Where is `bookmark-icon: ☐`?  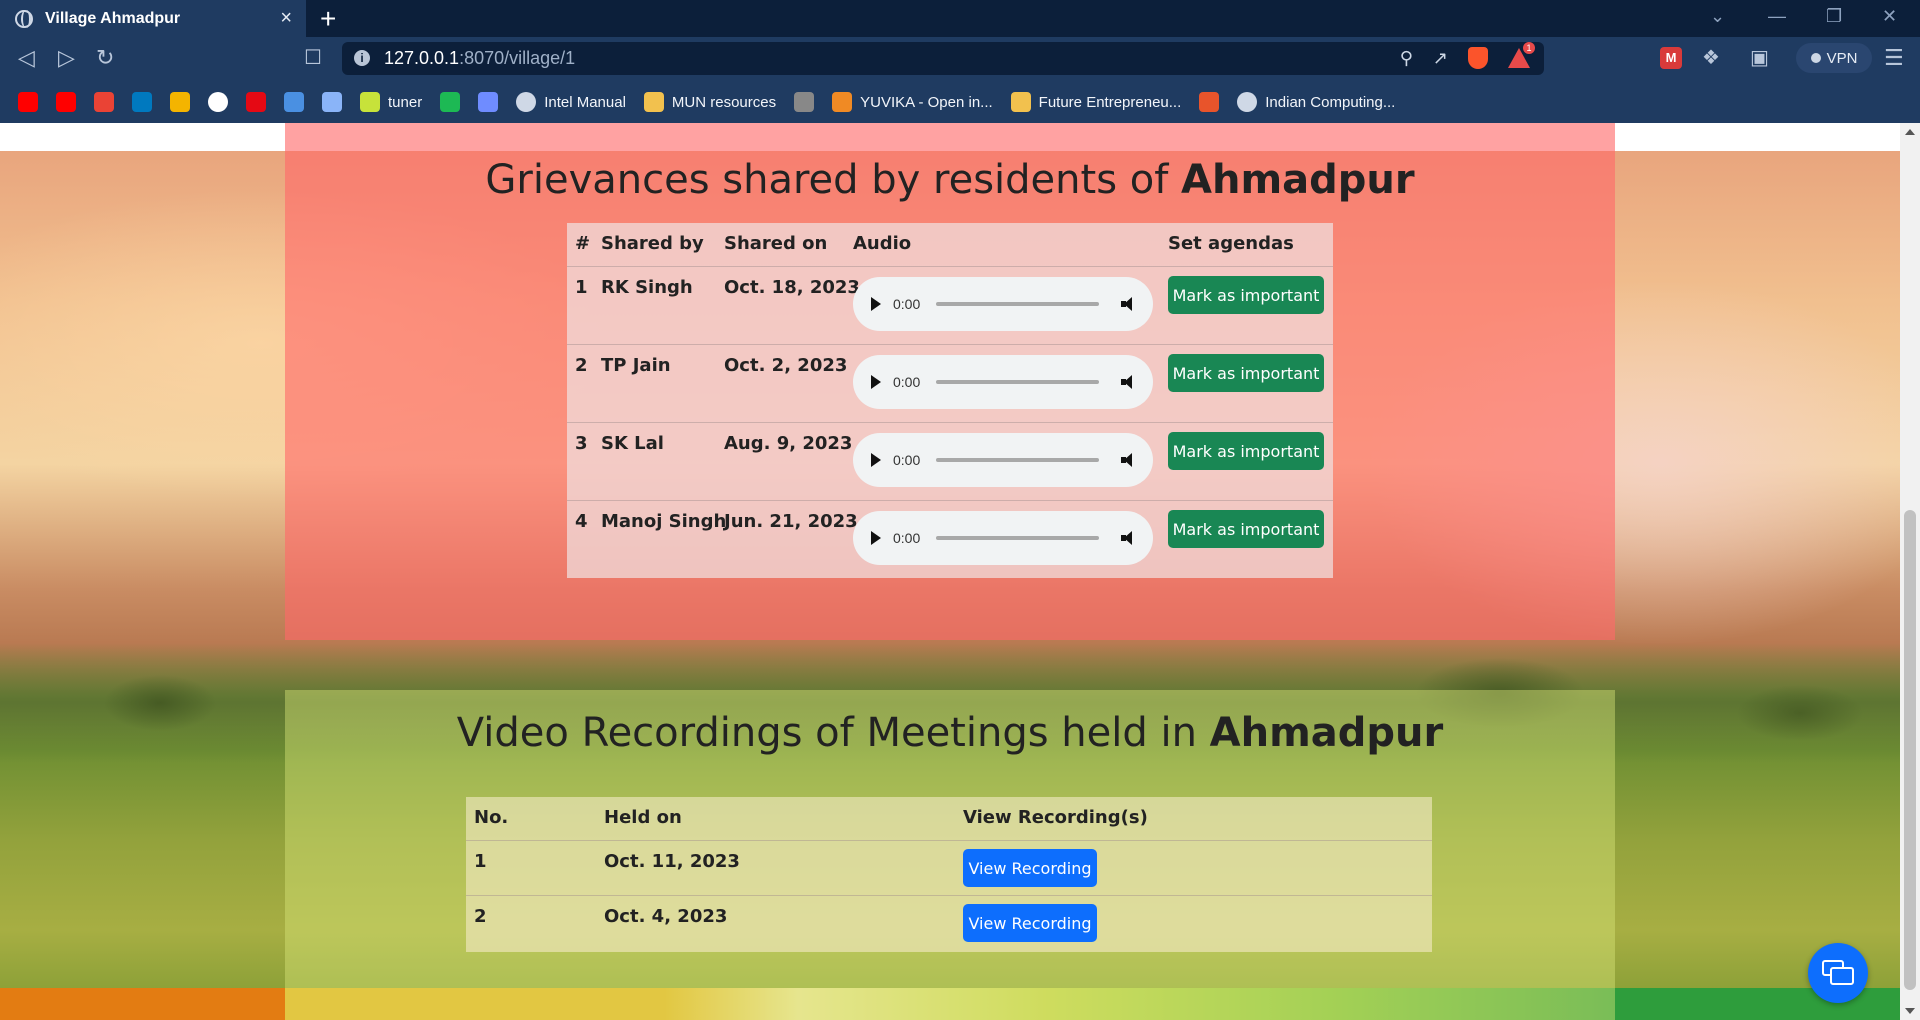 bookmark-icon: ☐ is located at coordinates (313, 57).